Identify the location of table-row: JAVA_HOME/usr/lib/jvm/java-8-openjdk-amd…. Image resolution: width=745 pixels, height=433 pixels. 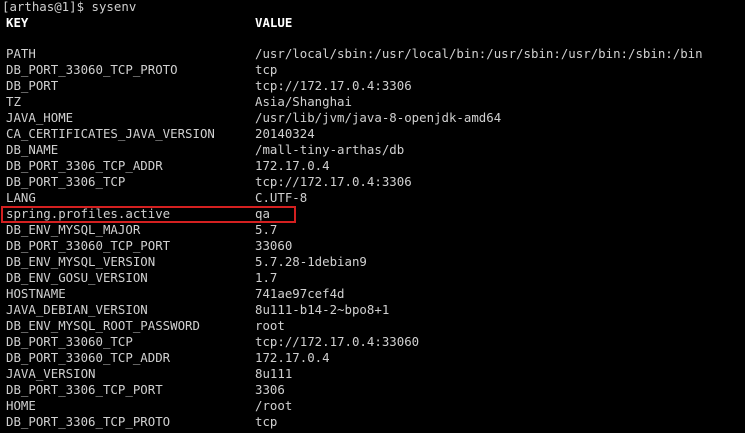
(372, 118).